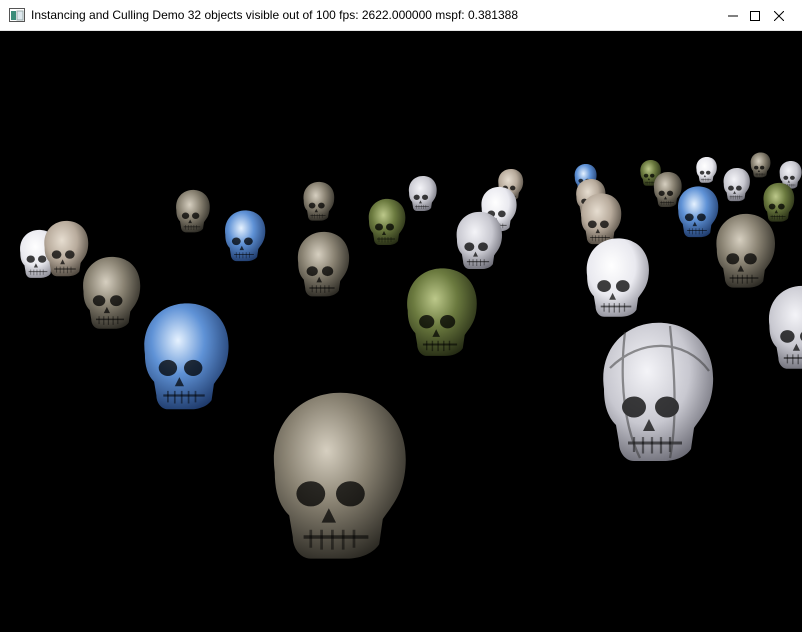  Describe the element at coordinates (17, 15) in the screenshot. I see `app-icon` at that location.